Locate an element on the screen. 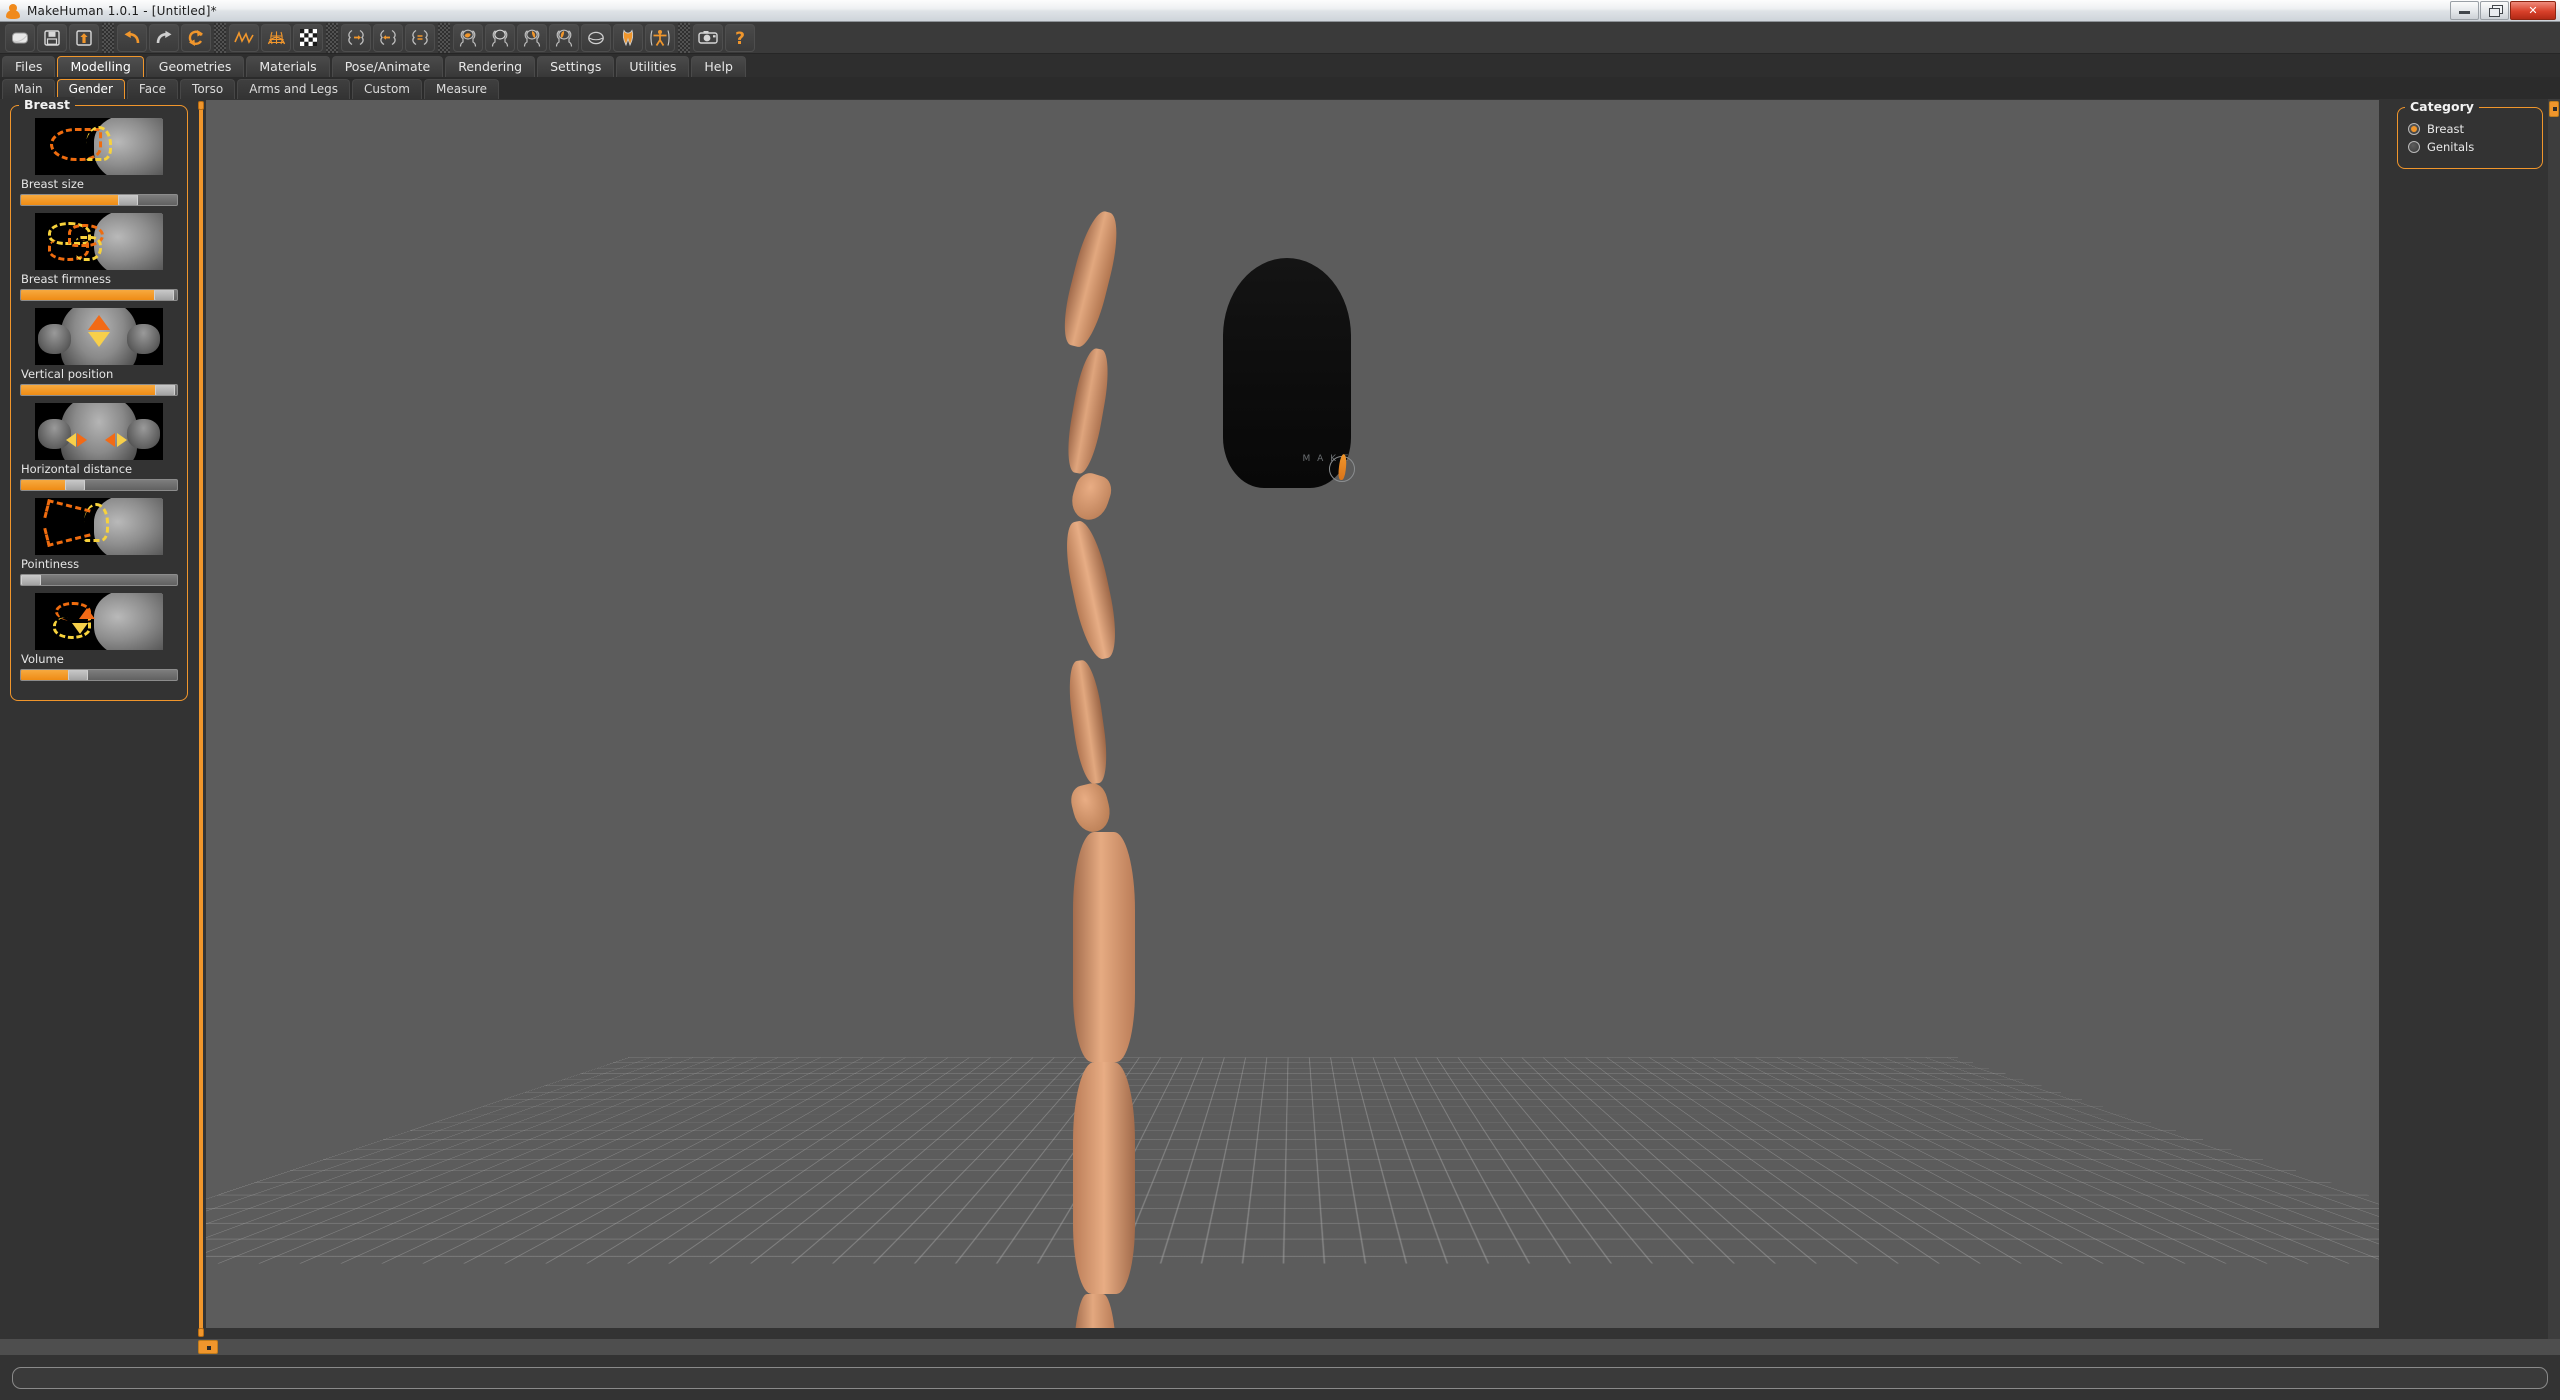 The width and height of the screenshot is (2560, 1400). help-icon: ? is located at coordinates (740, 37).